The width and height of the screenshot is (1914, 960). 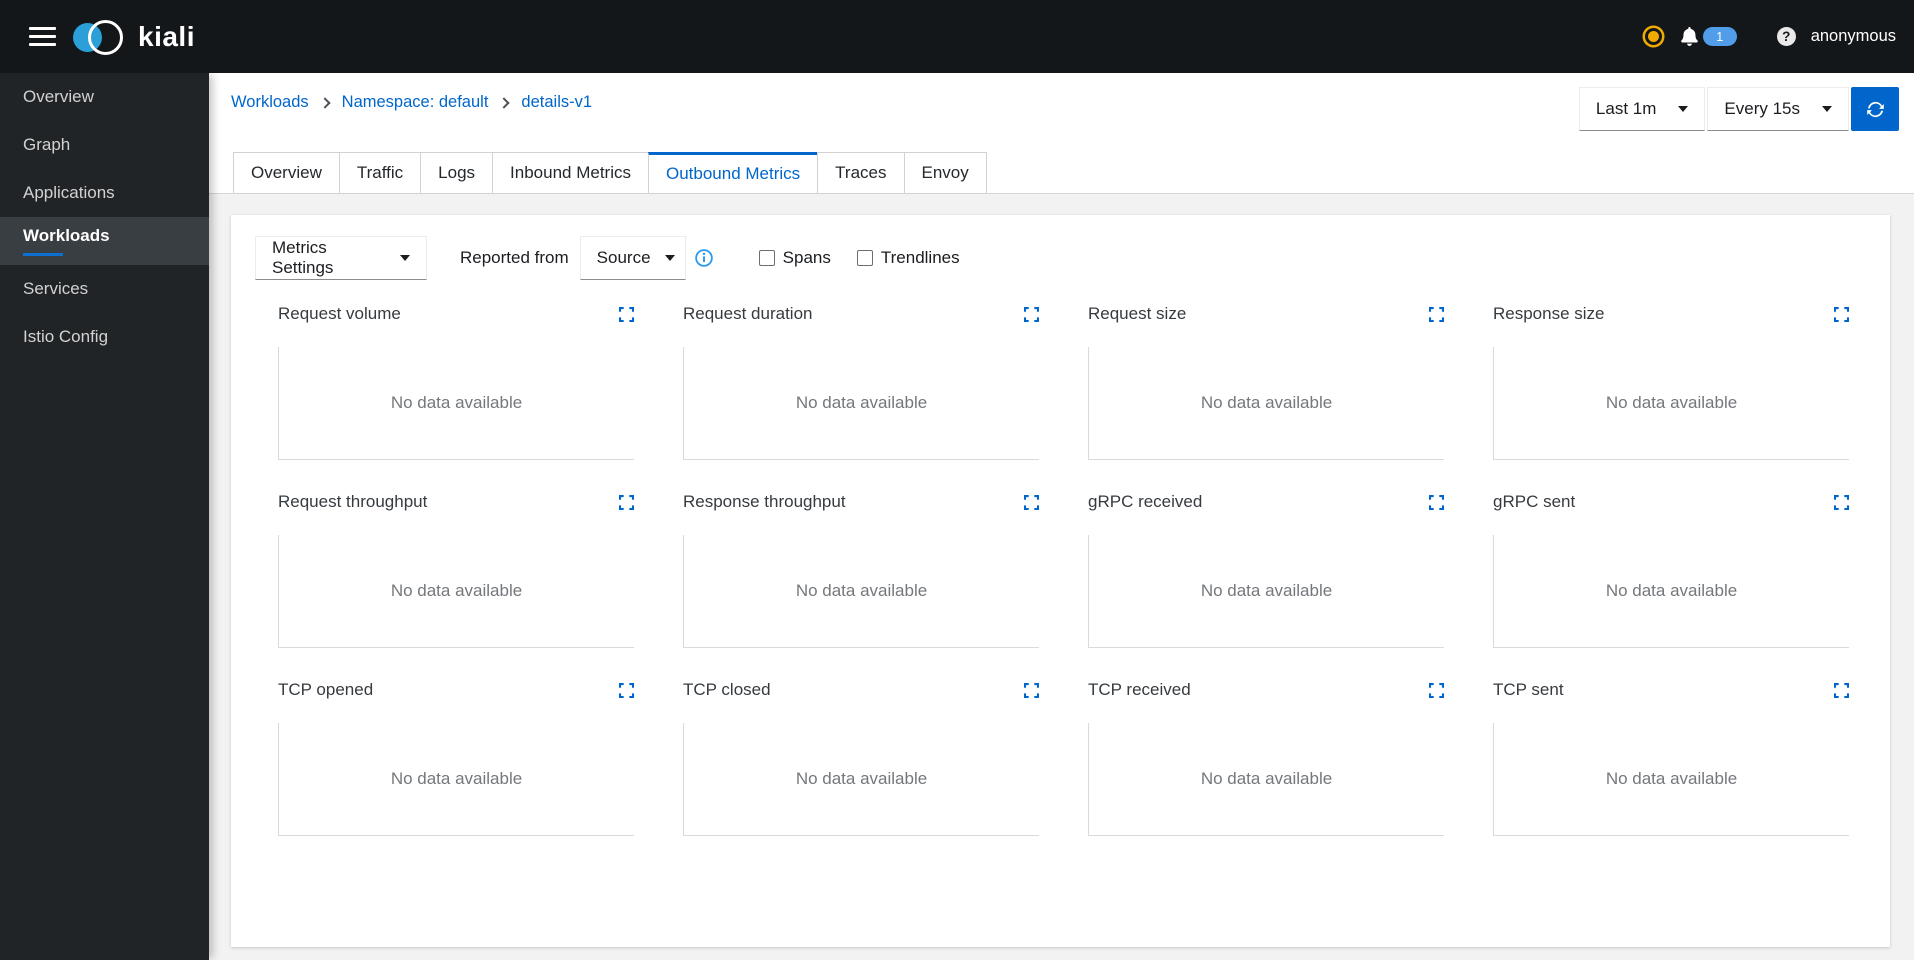 I want to click on tab-logs: Logs, so click(x=457, y=173).